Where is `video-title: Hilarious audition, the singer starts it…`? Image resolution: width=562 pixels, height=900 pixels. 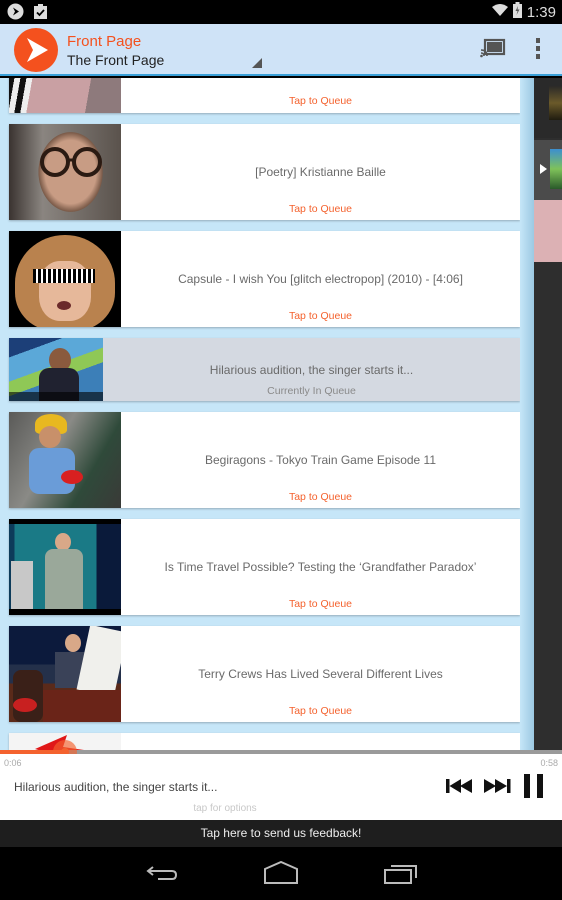
video-title: Hilarious audition, the singer starts it… is located at coordinates (311, 370).